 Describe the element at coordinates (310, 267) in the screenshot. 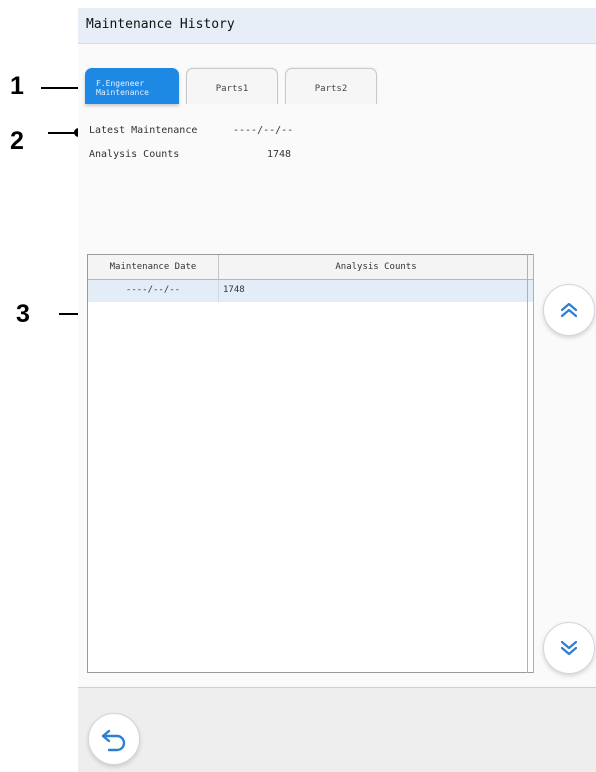

I see `table-header: Maintenance Date Analysis Counts` at that location.